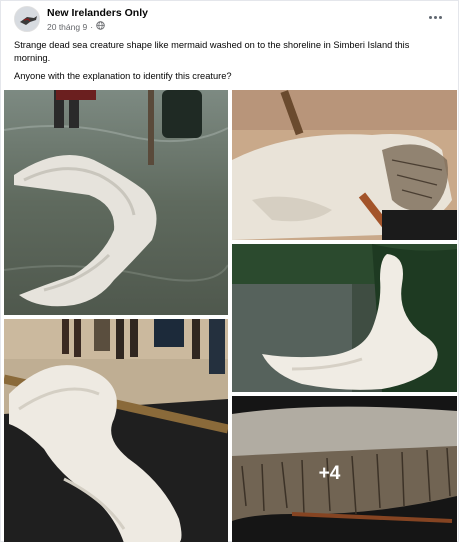  I want to click on more-photos-overlay: +4, so click(344, 469).